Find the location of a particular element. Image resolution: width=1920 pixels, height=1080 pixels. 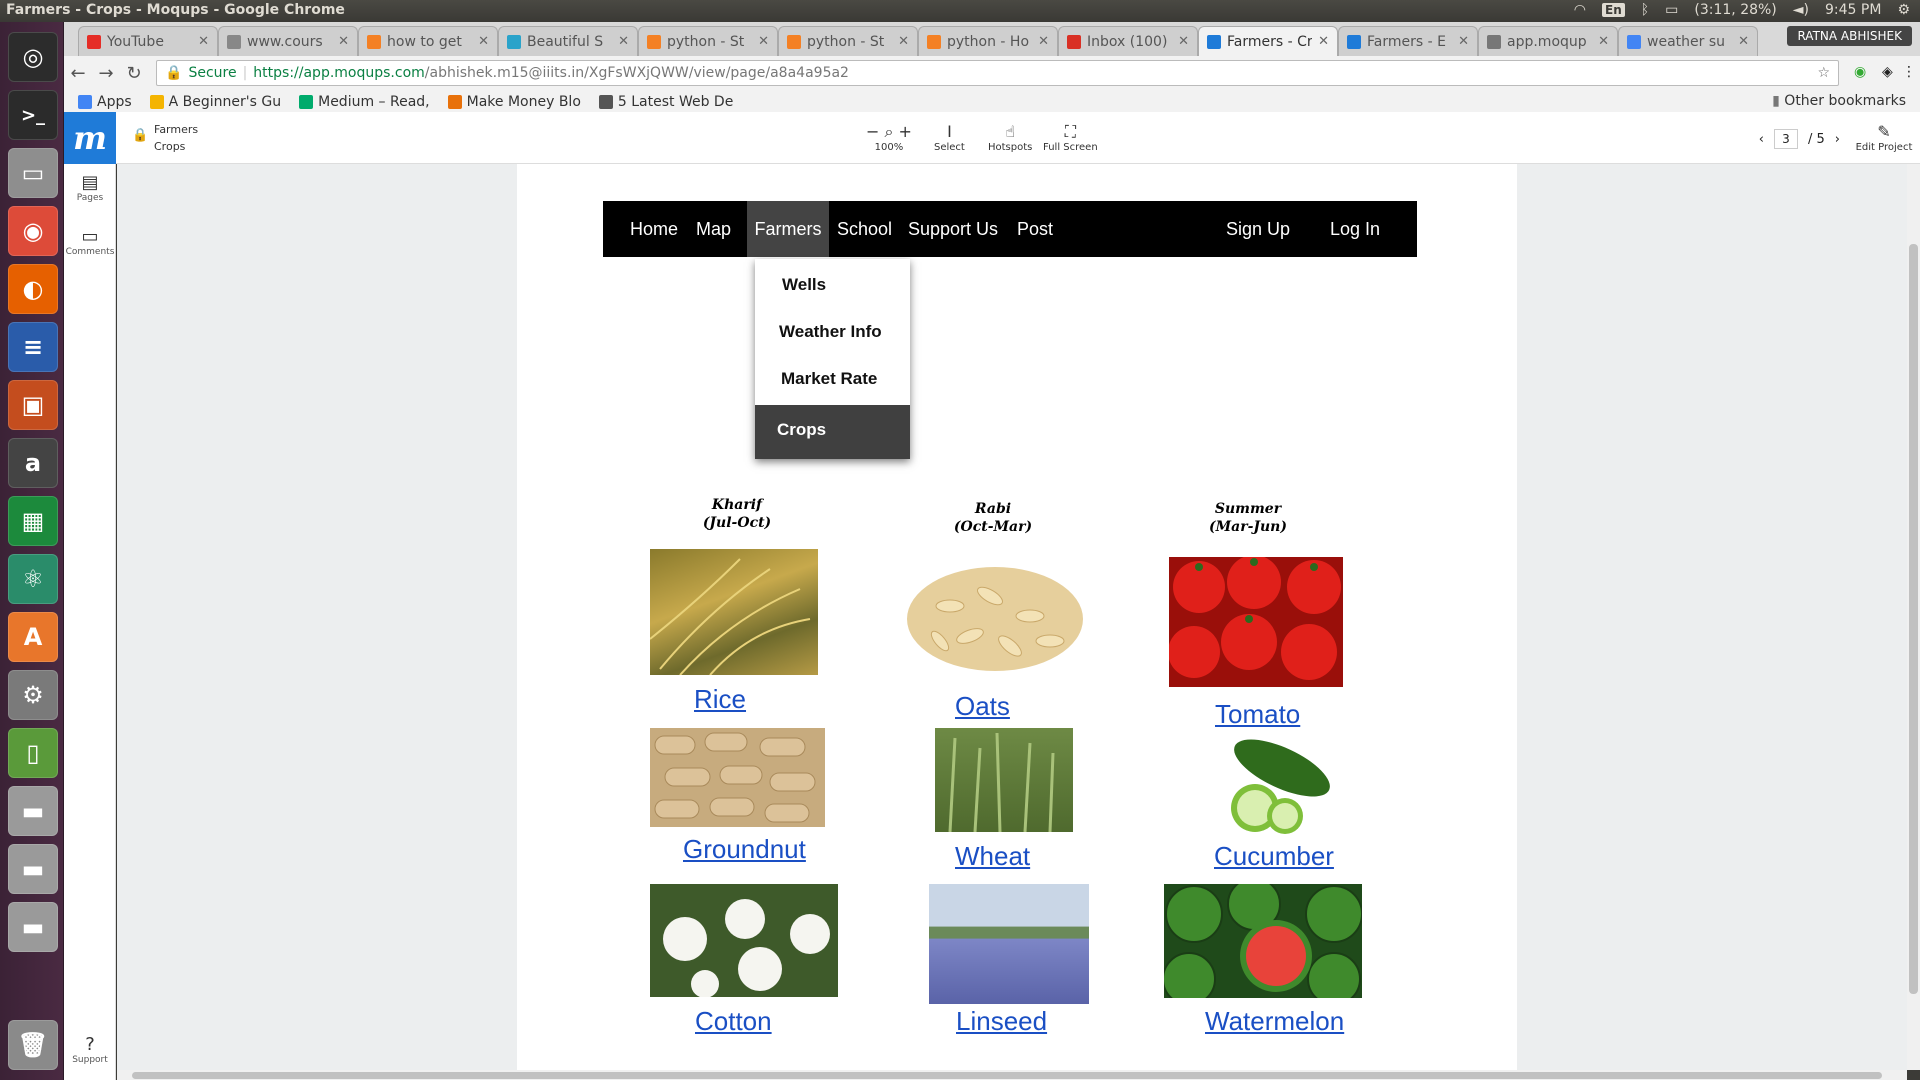

bookmark-item: 5 Latest Web De is located at coordinates (665, 102).